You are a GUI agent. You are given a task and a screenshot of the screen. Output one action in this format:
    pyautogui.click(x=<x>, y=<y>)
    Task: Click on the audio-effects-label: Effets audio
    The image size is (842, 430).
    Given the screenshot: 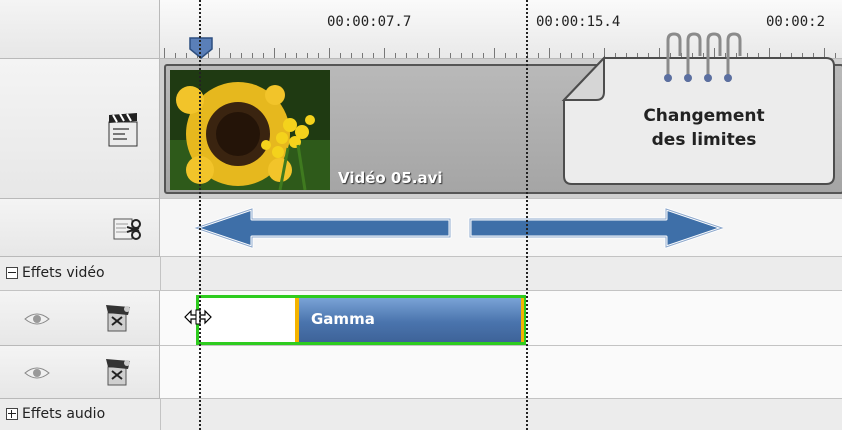 What is the action you would take?
    pyautogui.click(x=64, y=414)
    